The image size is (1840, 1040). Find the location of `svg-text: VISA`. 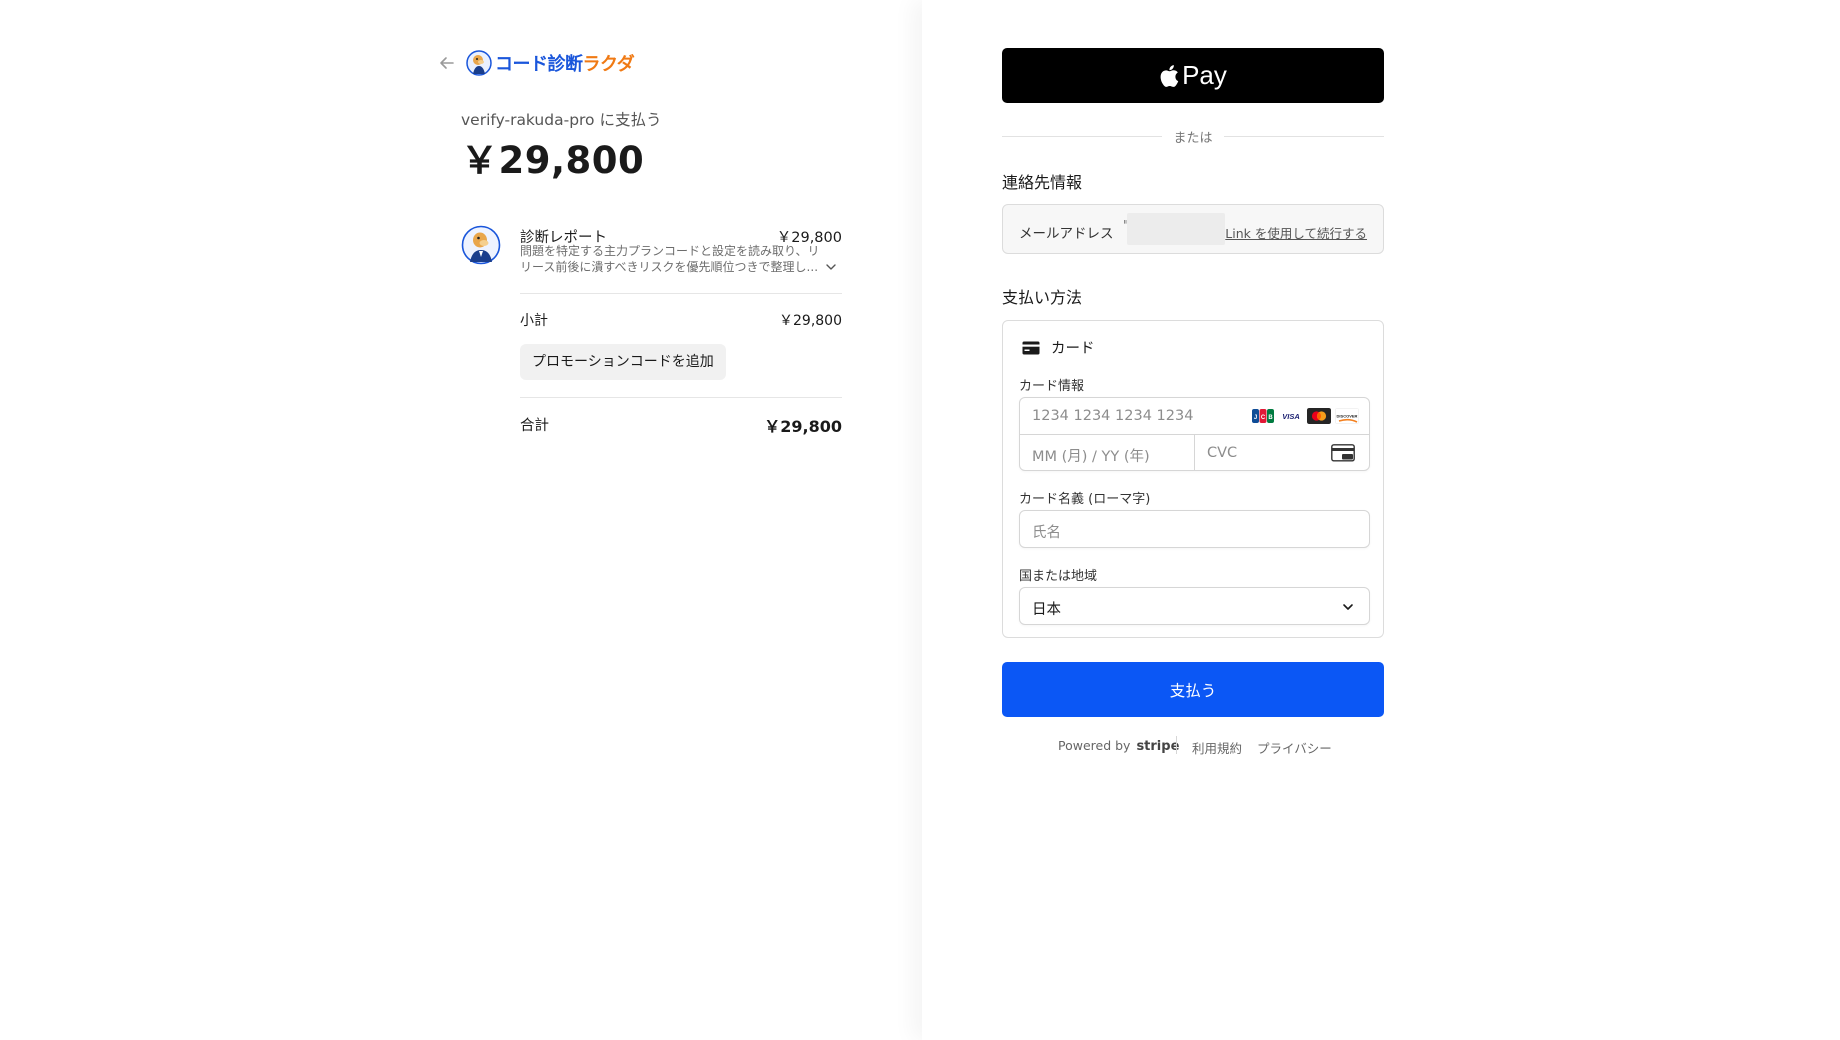

svg-text: VISA is located at coordinates (1291, 416).